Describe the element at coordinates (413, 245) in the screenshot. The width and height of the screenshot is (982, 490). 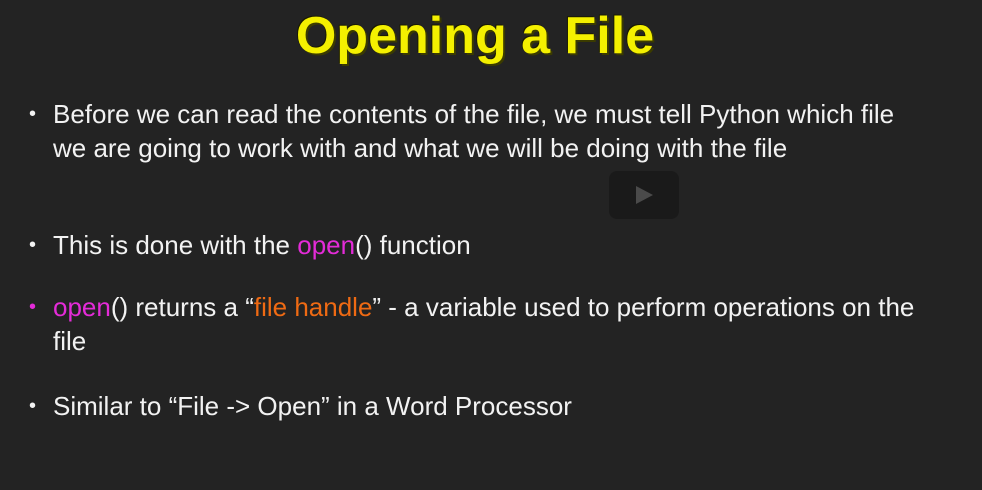
I see `bullet-text-post: () function` at that location.